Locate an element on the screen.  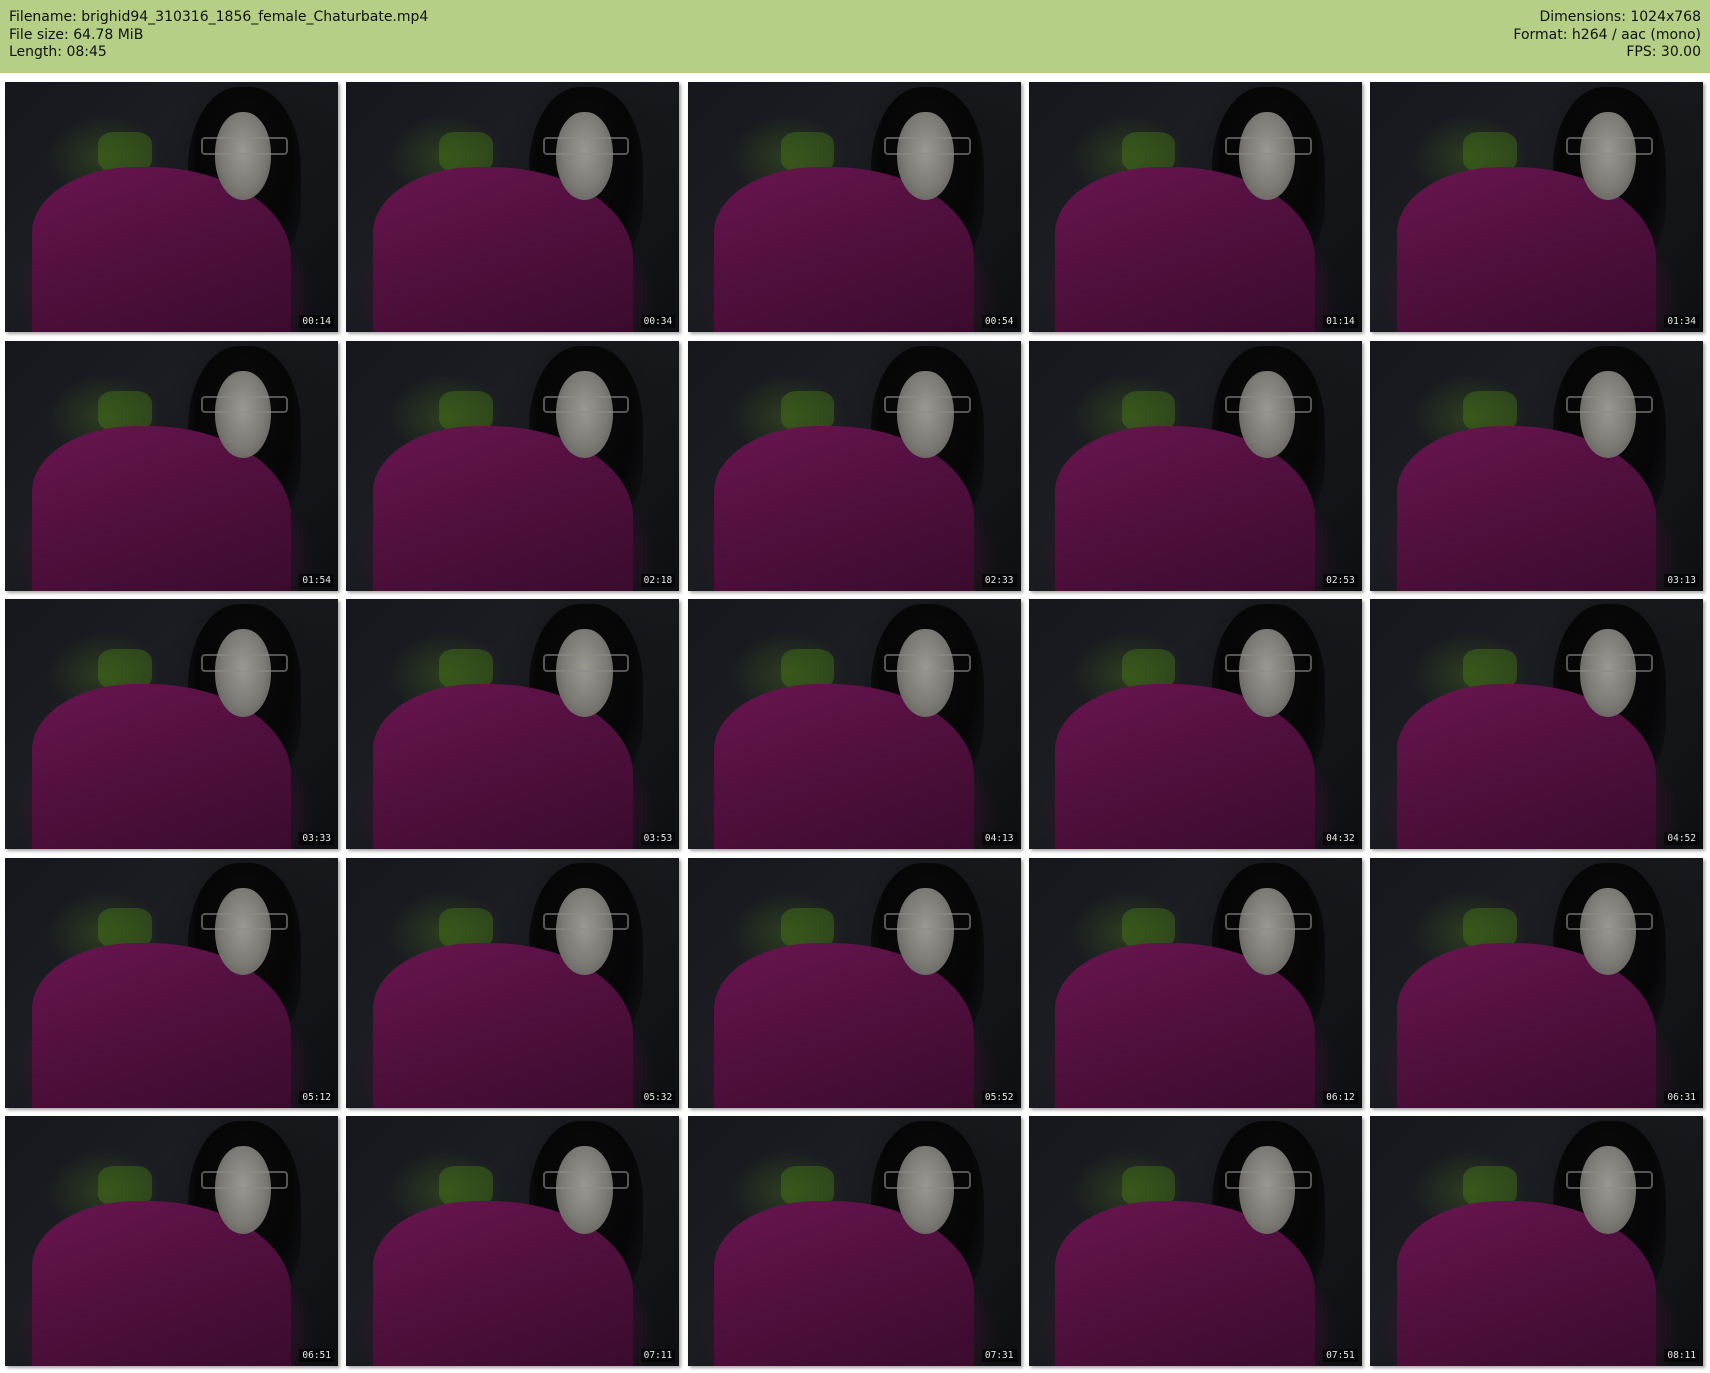
timestamp-label: 04:13 is located at coordinates (999, 838).